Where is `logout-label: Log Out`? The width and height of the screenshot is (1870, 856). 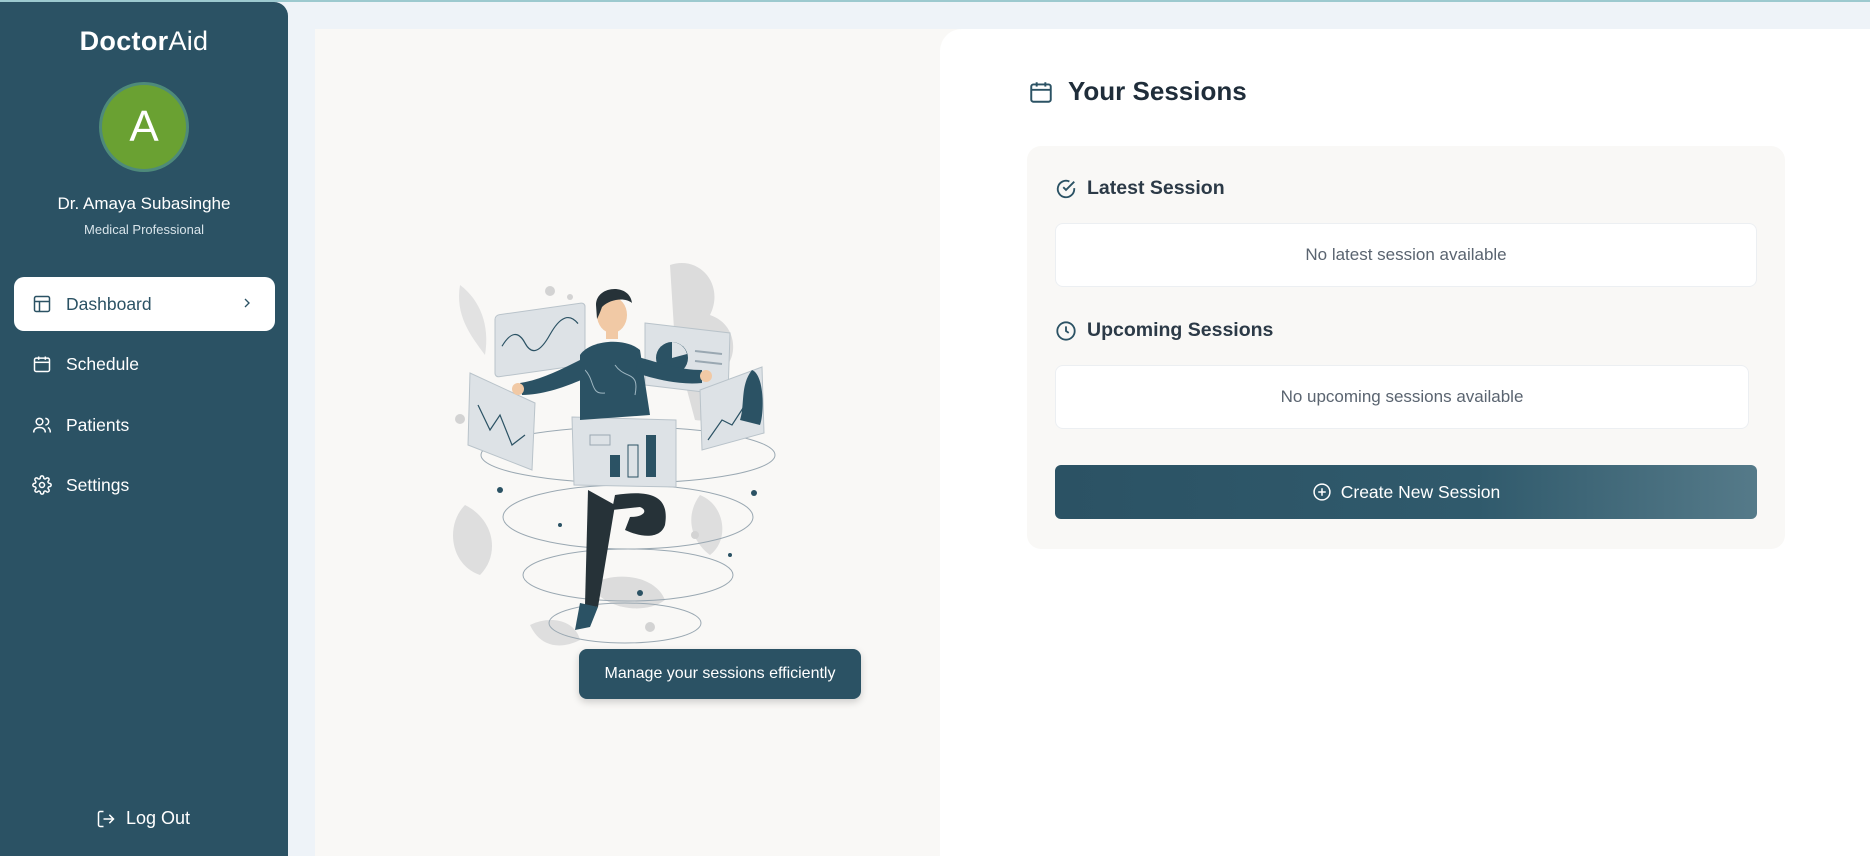 logout-label: Log Out is located at coordinates (158, 818).